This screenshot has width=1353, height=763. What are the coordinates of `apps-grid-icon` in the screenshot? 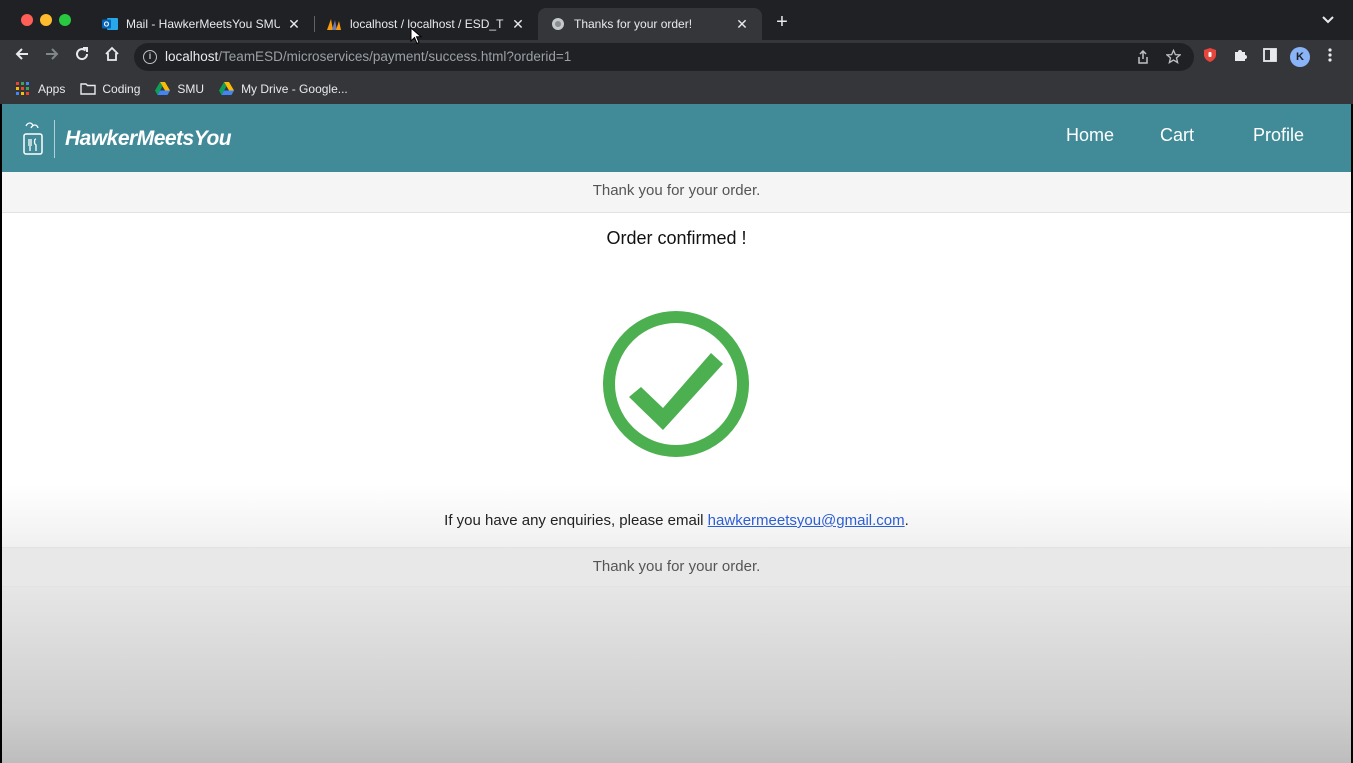 It's located at (23, 89).